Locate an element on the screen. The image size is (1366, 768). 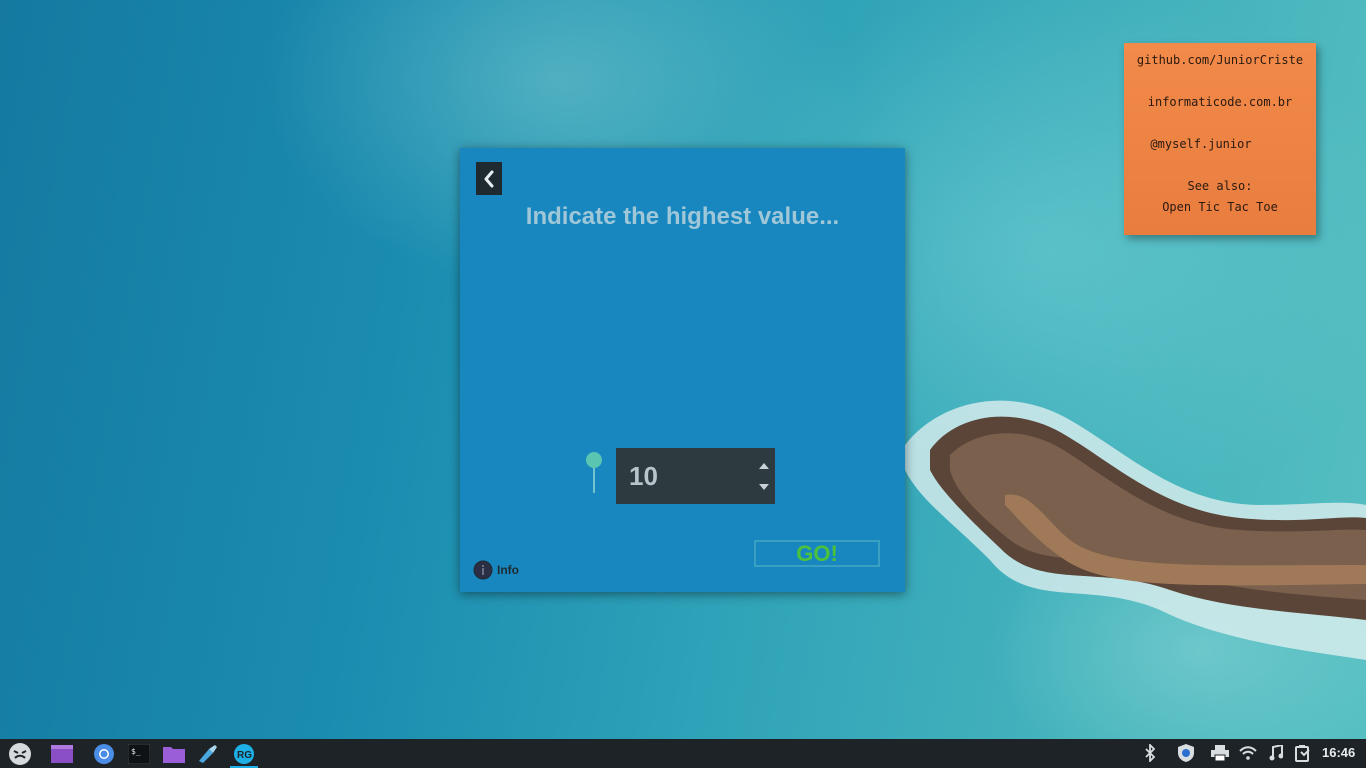
taskbar-chromium-button is located at coordinates (104, 753).